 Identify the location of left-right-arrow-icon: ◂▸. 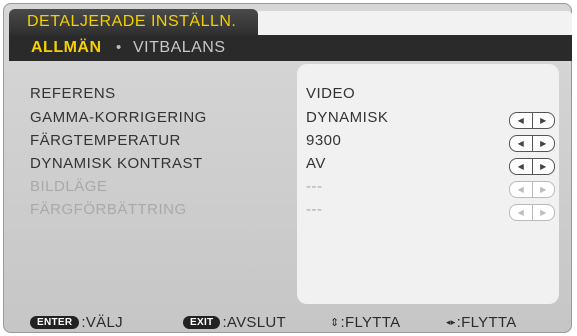
(451, 322).